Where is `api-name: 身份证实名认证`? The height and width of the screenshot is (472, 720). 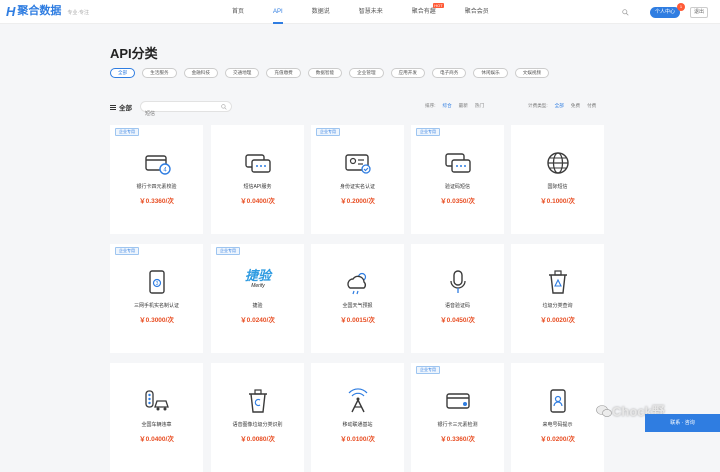
api-name: 身份证实名认证 is located at coordinates (357, 187).